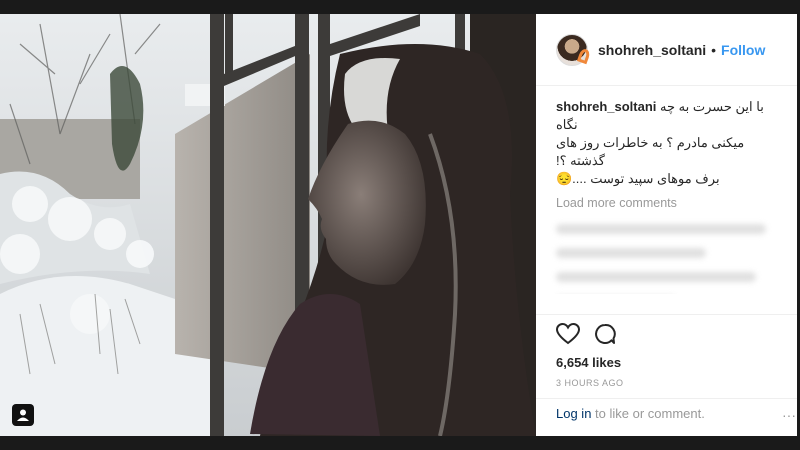 Image resolution: width=800 pixels, height=450 pixels. What do you see at coordinates (574, 49) in the screenshot?
I see `avatar` at bounding box center [574, 49].